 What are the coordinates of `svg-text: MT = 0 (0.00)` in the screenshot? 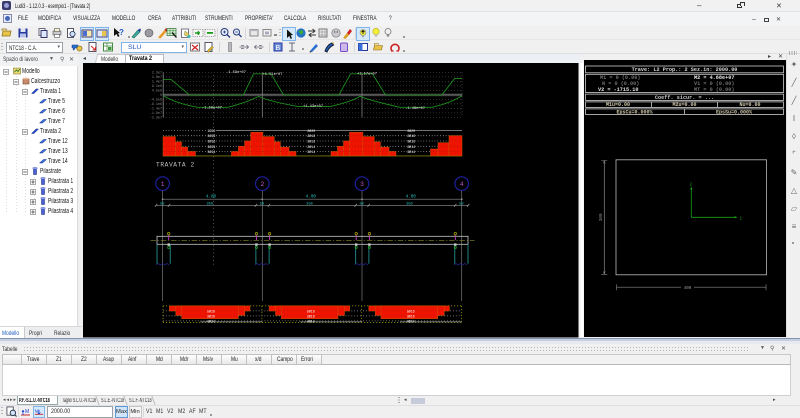 It's located at (714, 90).